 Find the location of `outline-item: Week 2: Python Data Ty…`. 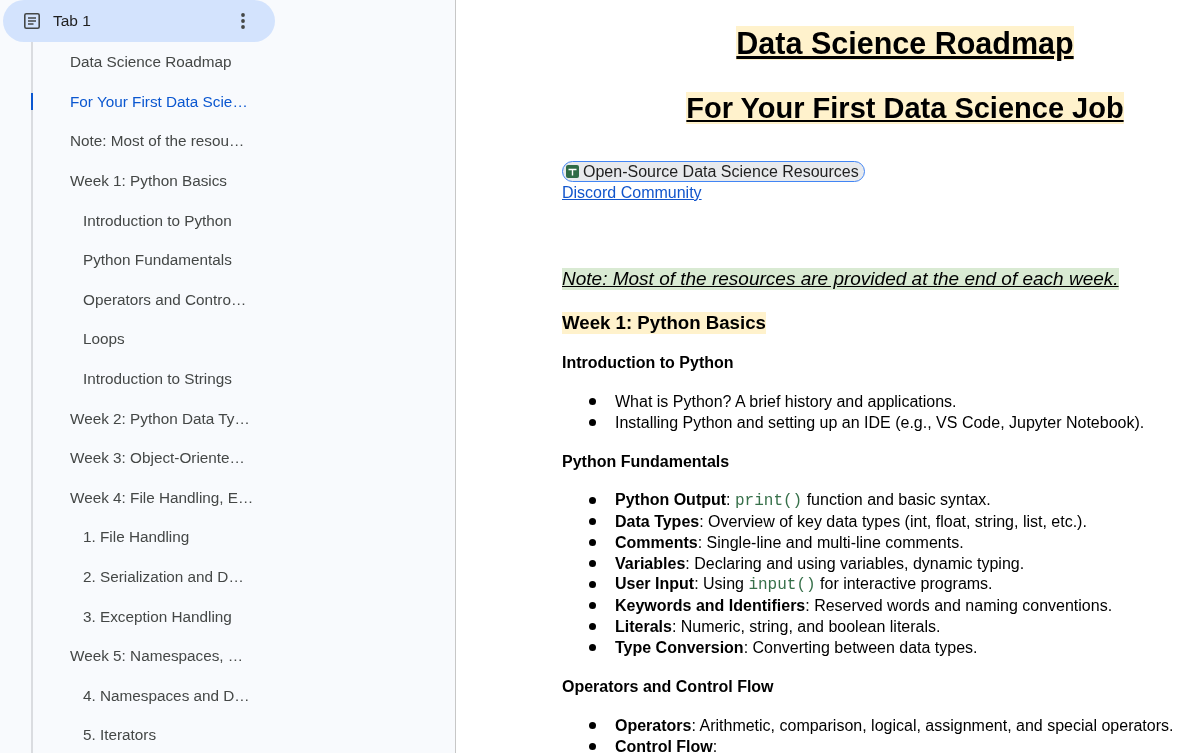

outline-item: Week 2: Python Data Ty… is located at coordinates (140, 418).